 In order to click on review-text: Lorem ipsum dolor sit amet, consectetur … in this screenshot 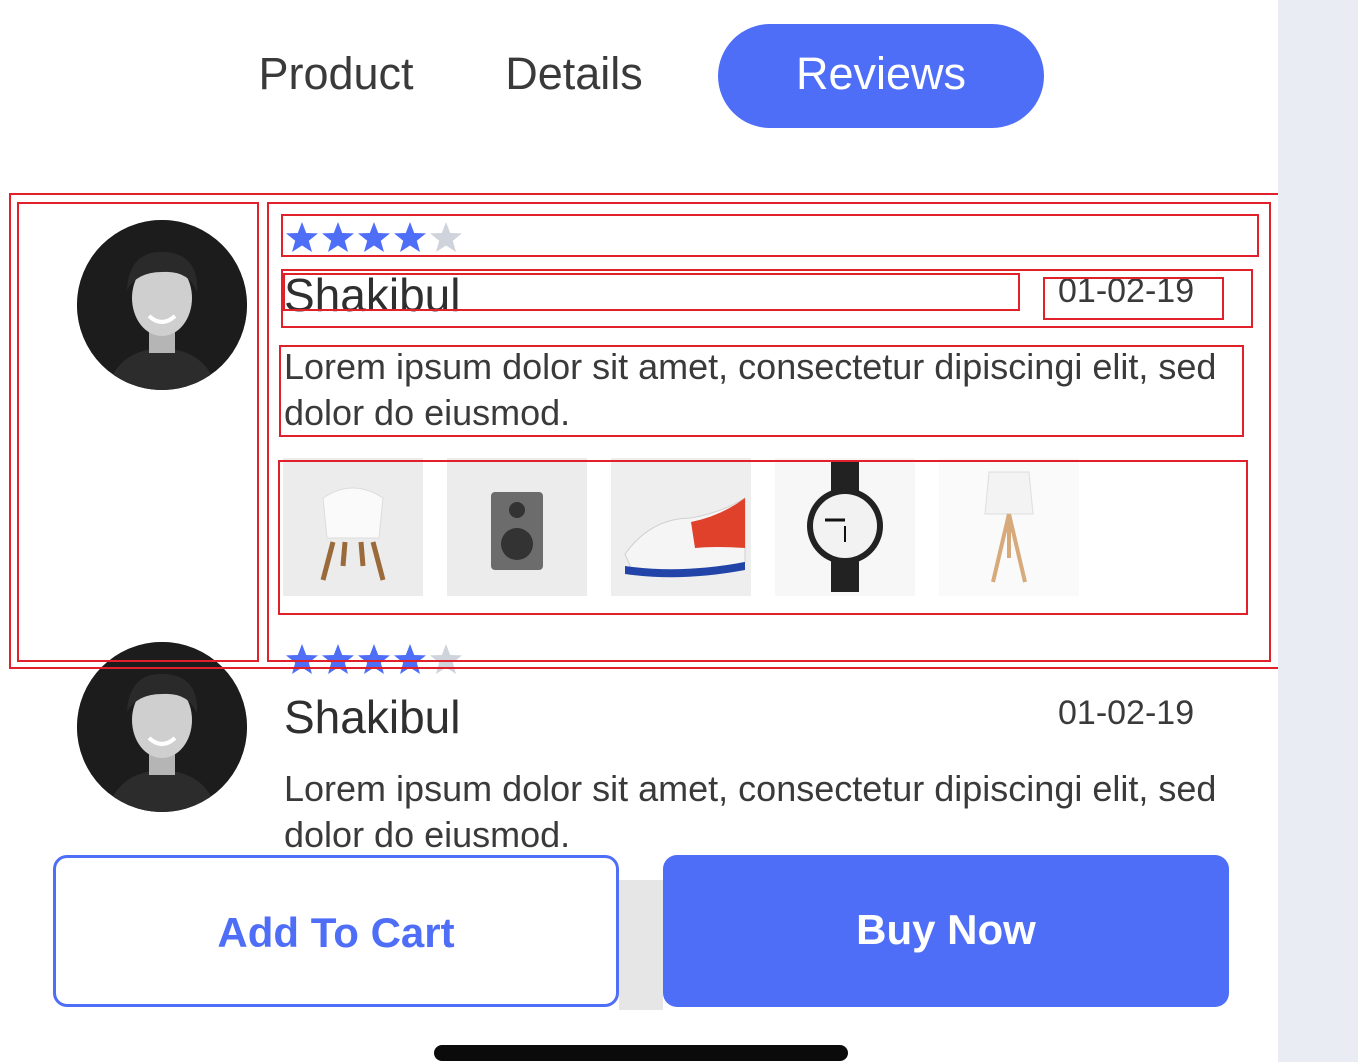, I will do `click(750, 811)`.